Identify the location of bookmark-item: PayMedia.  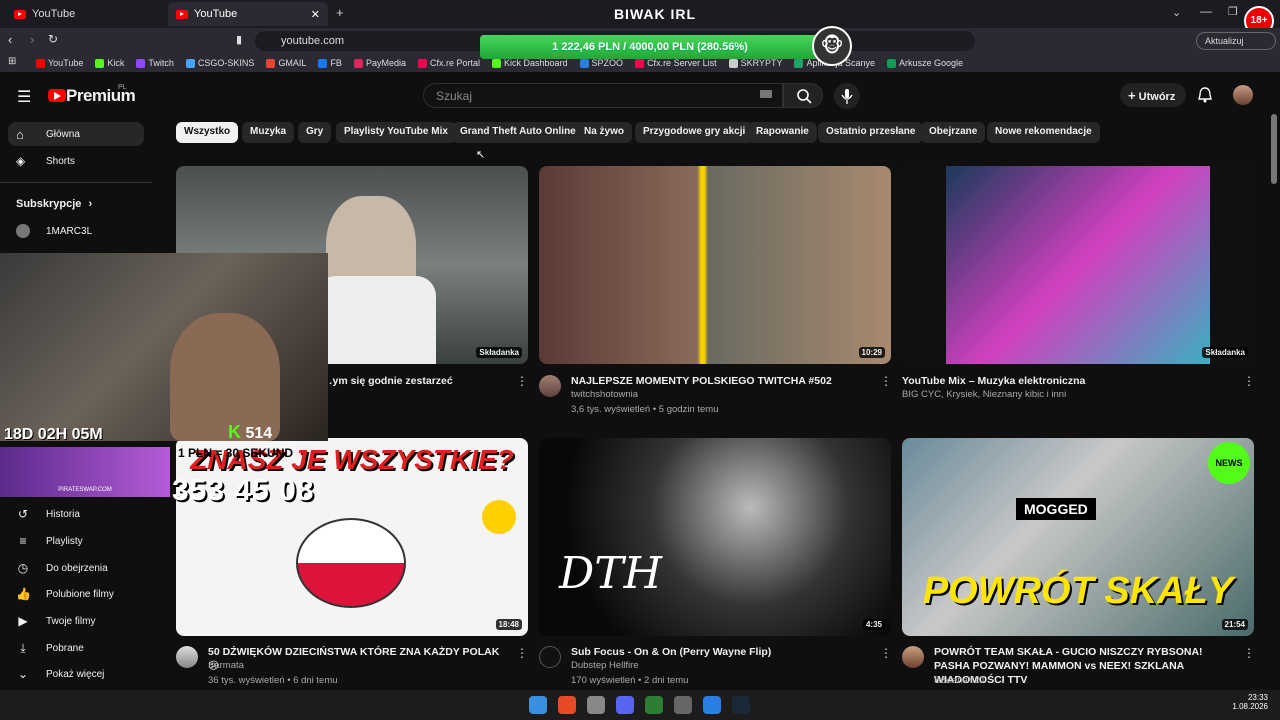
(379, 63).